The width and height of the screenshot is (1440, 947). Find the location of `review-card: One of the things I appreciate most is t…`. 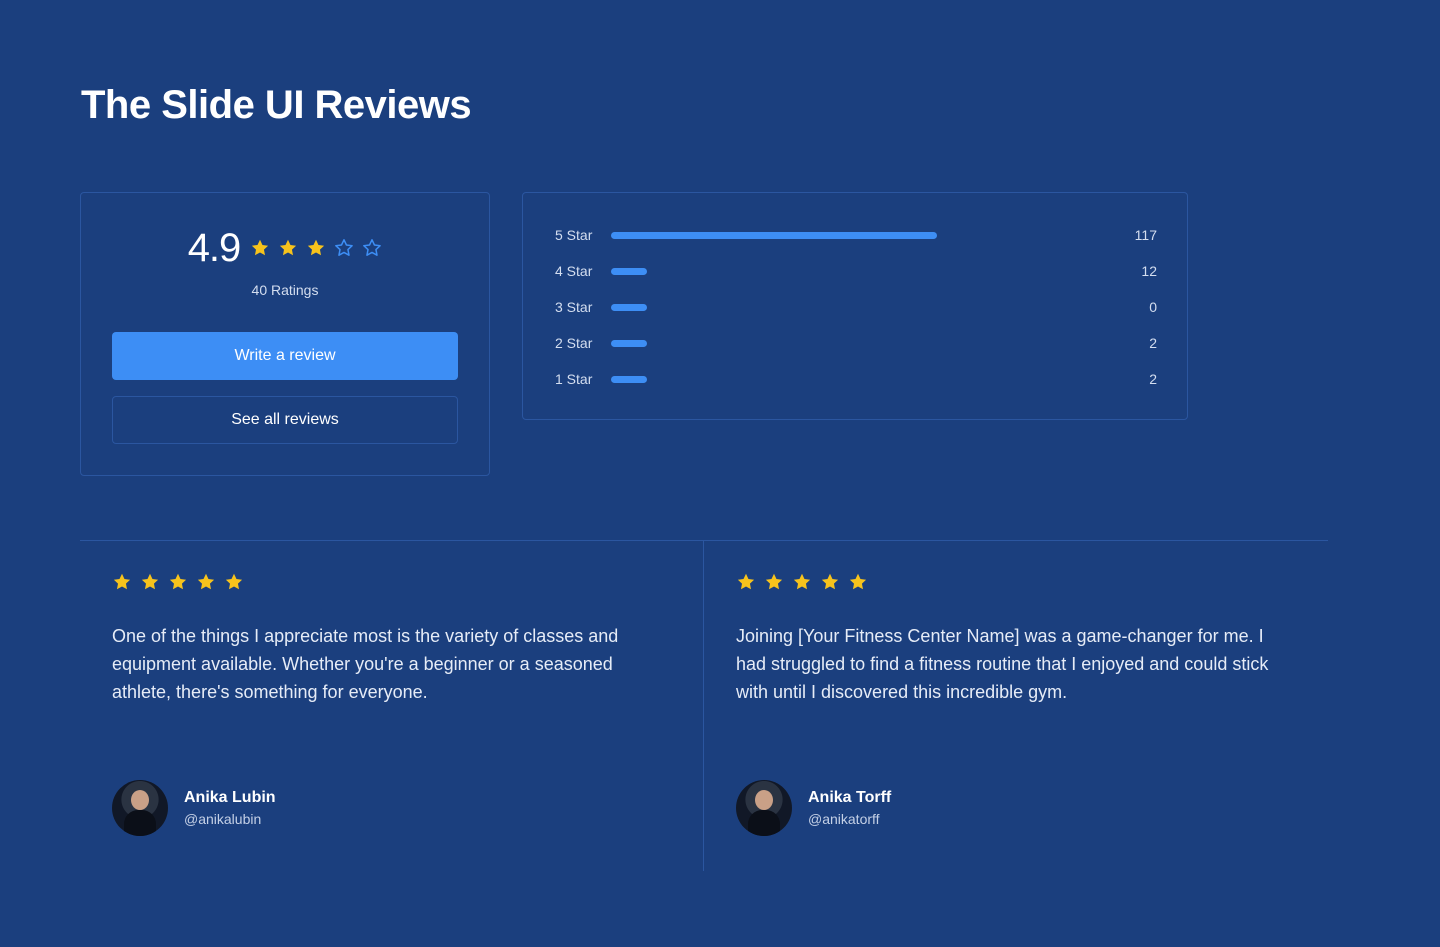

review-card: One of the things I appreciate most is t… is located at coordinates (392, 704).